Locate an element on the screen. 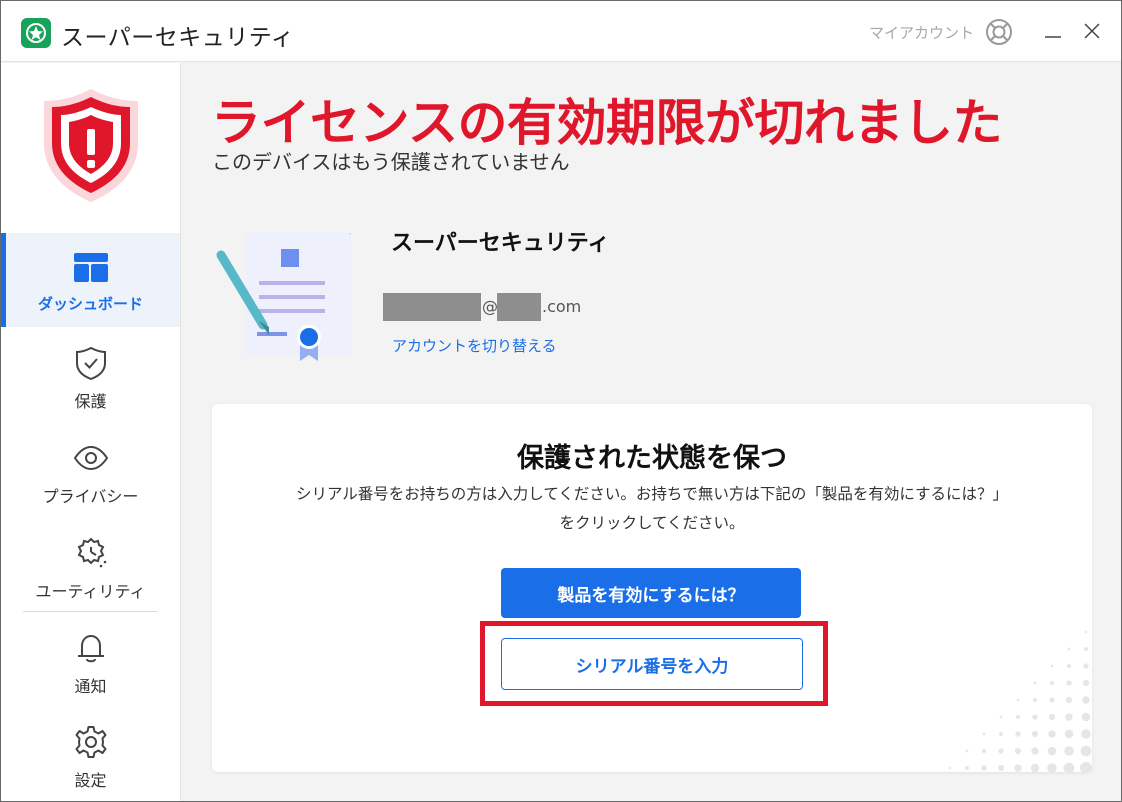 The height and width of the screenshot is (802, 1122). bell-icon is located at coordinates (91, 648).